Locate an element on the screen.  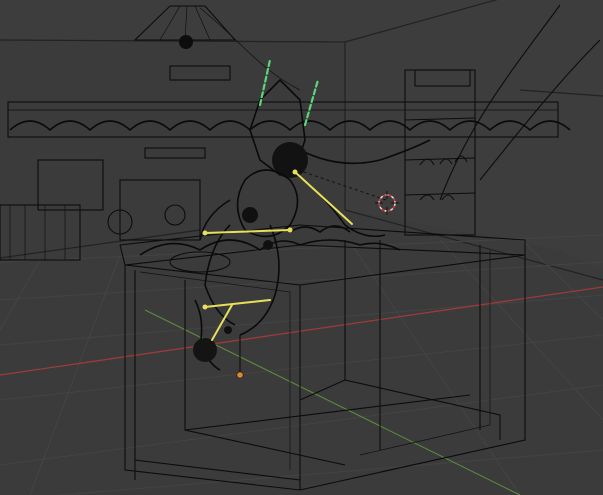
object-origin-icon is located at coordinates (240, 375).